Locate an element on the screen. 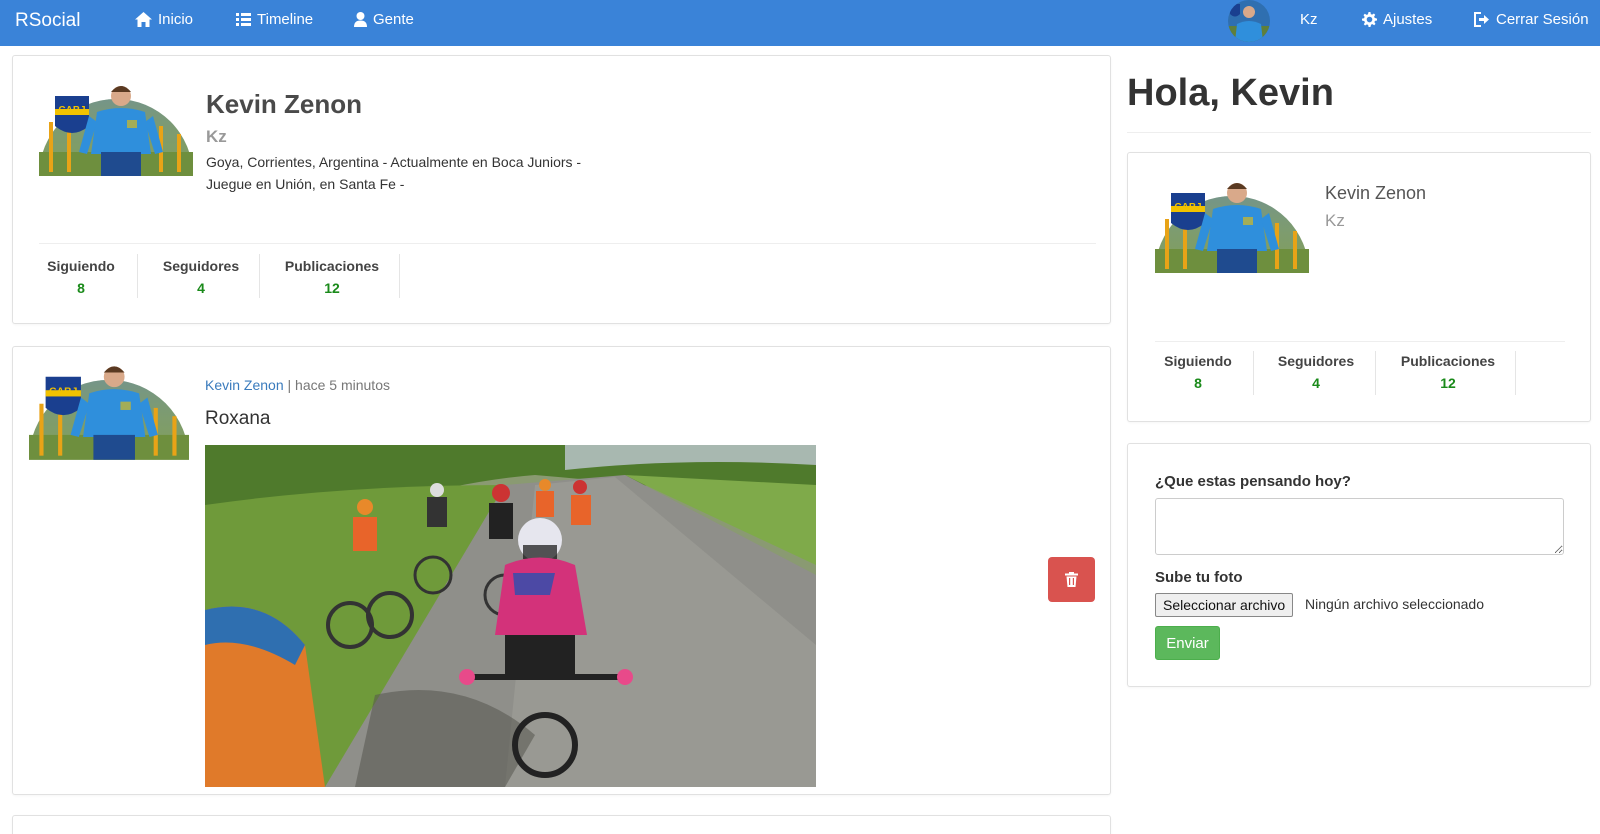 This screenshot has width=1600, height=834. nav-user-nick: Kz is located at coordinates (1309, 19).